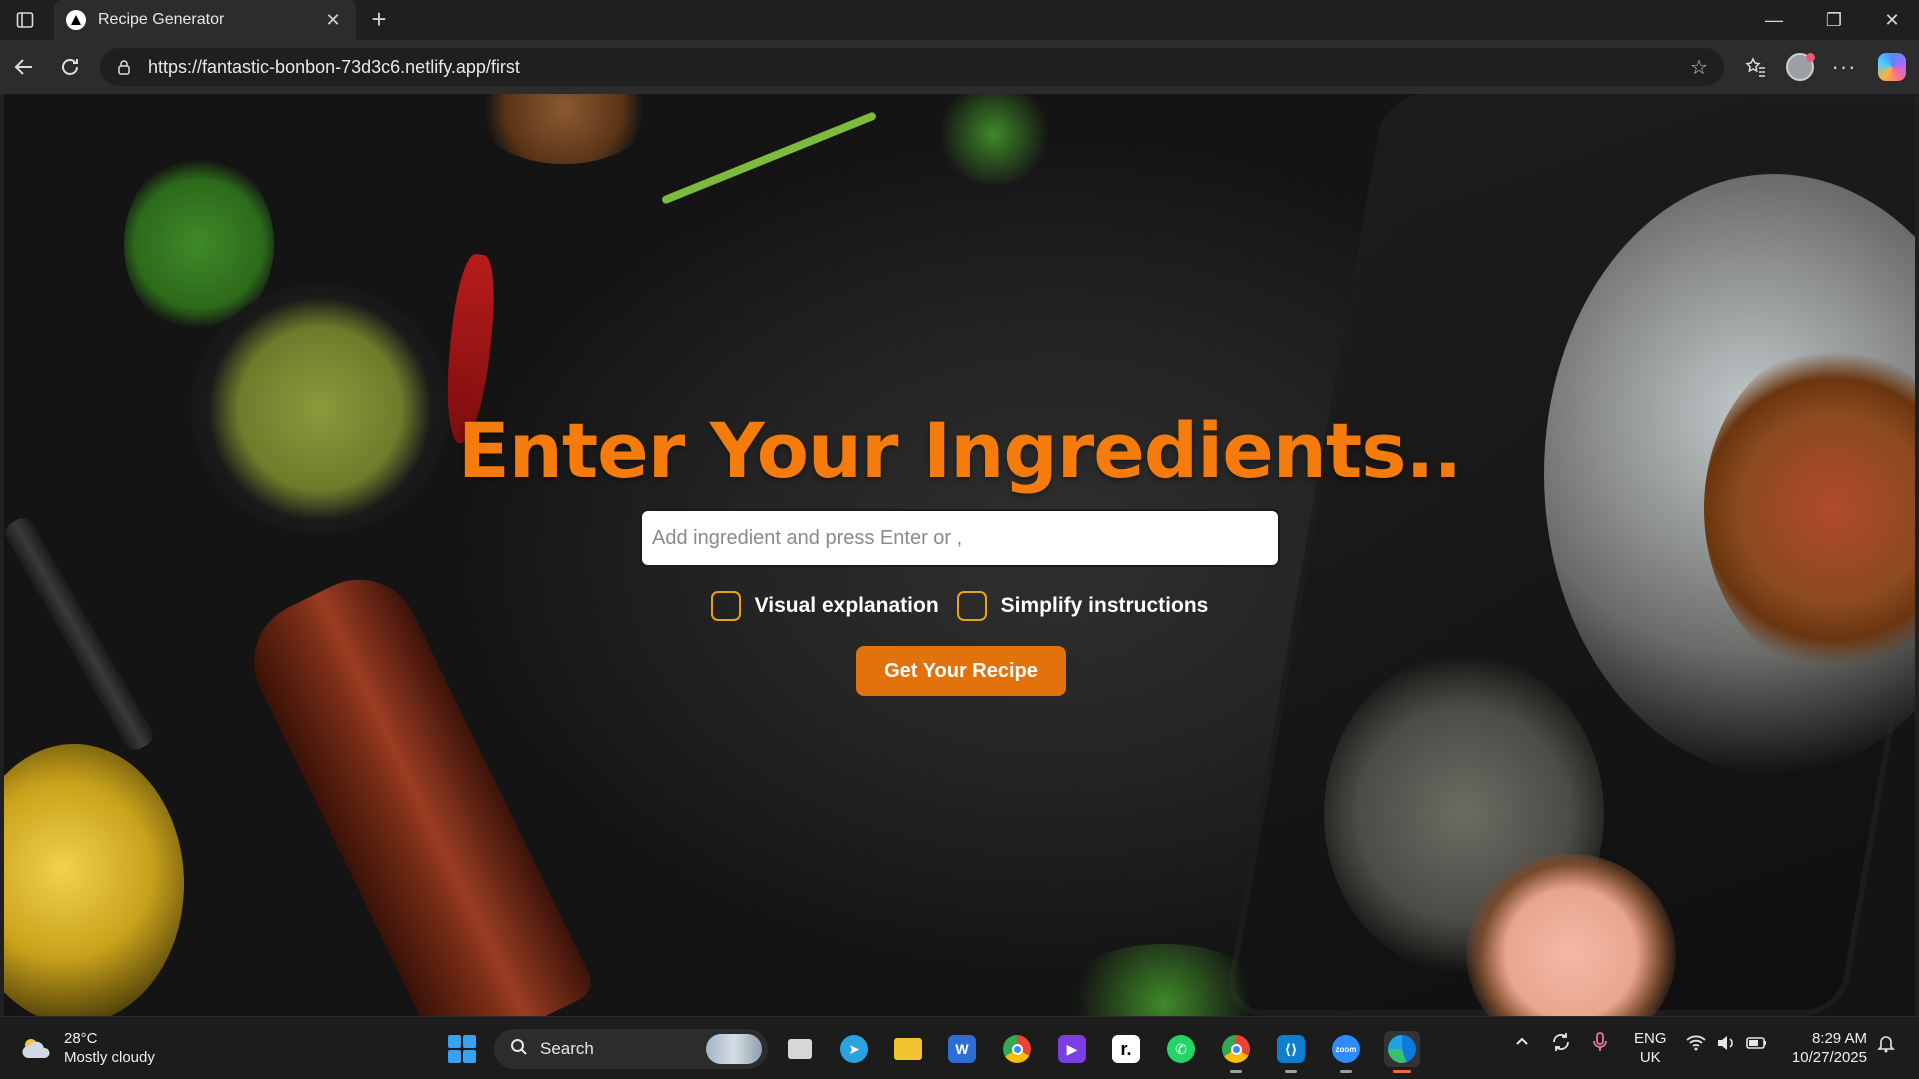  I want to click on tab-recipe-generator: Recipe Generator ✕, so click(205, 20).